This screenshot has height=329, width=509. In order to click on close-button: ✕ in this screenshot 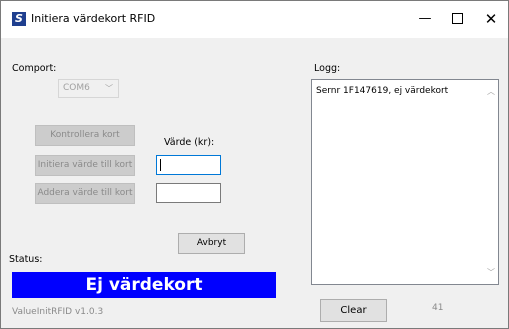, I will do `click(491, 19)`.